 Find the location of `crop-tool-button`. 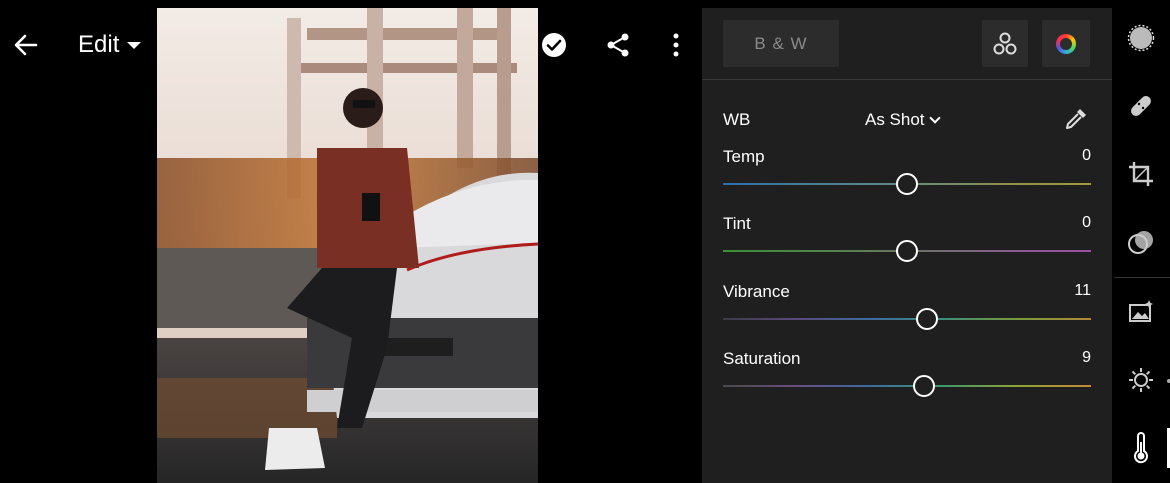

crop-tool-button is located at coordinates (1141, 174).